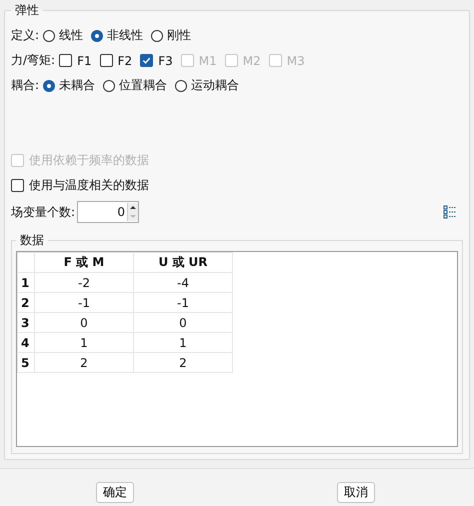  I want to click on definition-label: 定义:, so click(25, 35).